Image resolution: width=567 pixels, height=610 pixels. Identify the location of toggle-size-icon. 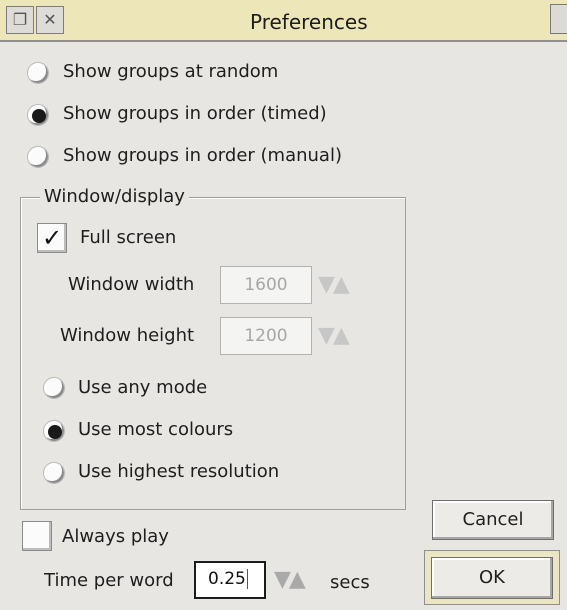
(558, 19).